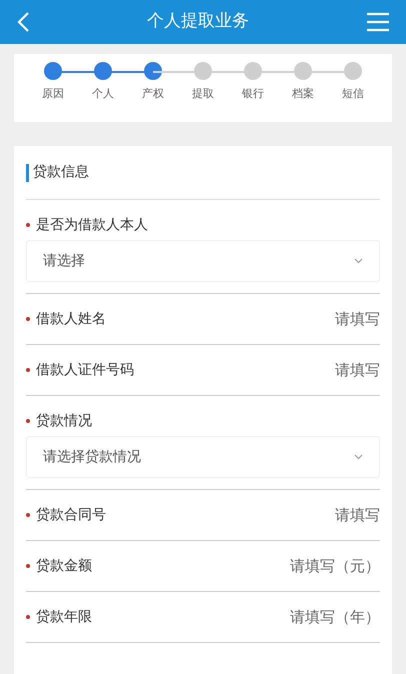  I want to click on step-label: 提取, so click(203, 94).